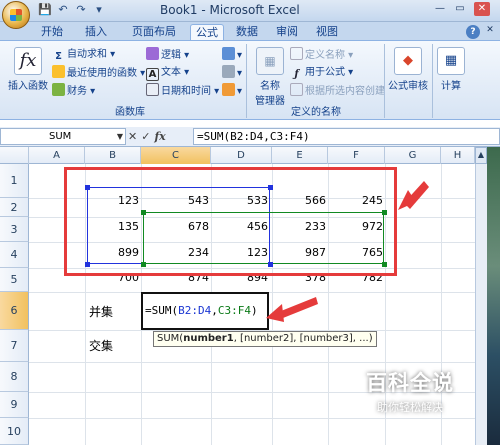 This screenshot has height=445, width=500. I want to click on chevron-down-icon: ▼, so click(120, 136).